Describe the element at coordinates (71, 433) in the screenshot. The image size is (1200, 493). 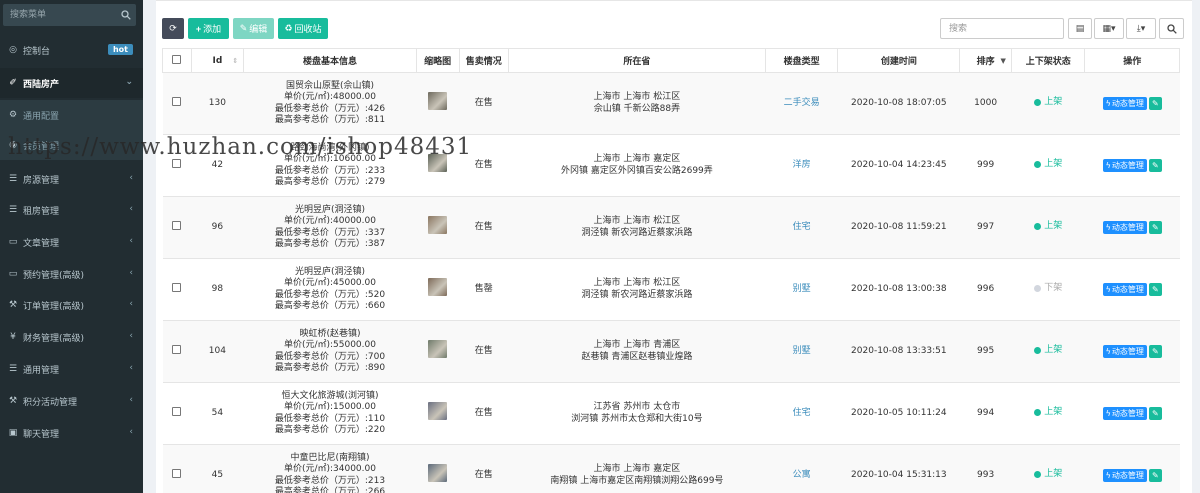
I see `sidebar-item-12: ▣ 聊天管理 ‹` at that location.